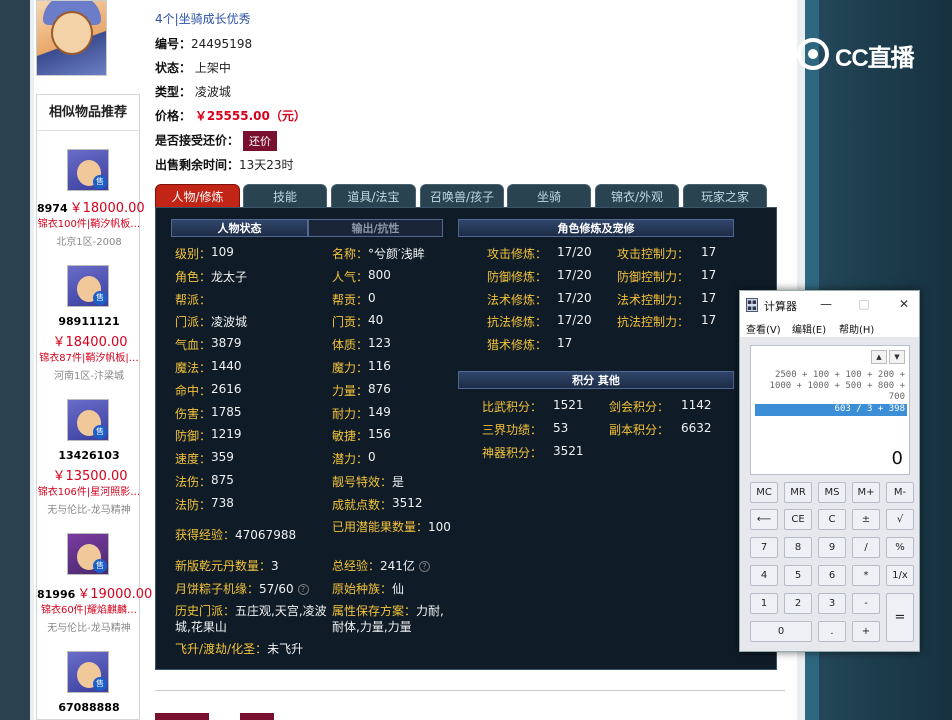 This screenshot has width=952, height=720. I want to click on listing-id-value: 24495198, so click(222, 44).